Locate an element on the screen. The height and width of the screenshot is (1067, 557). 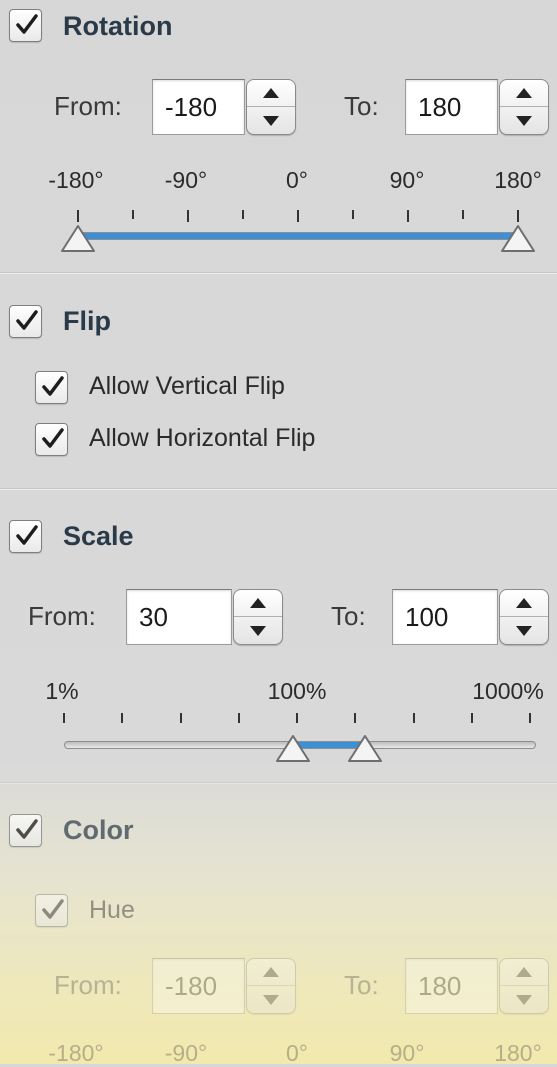
hue-tick-label: 0° is located at coordinates (297, 1053).